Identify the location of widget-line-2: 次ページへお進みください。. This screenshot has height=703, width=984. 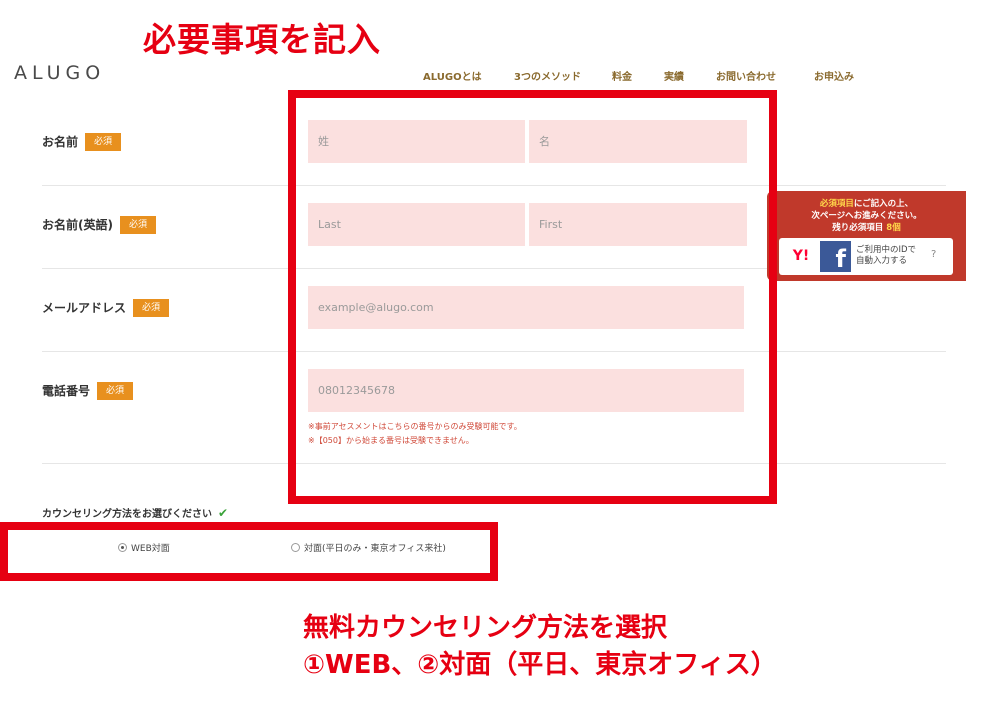
(866, 216).